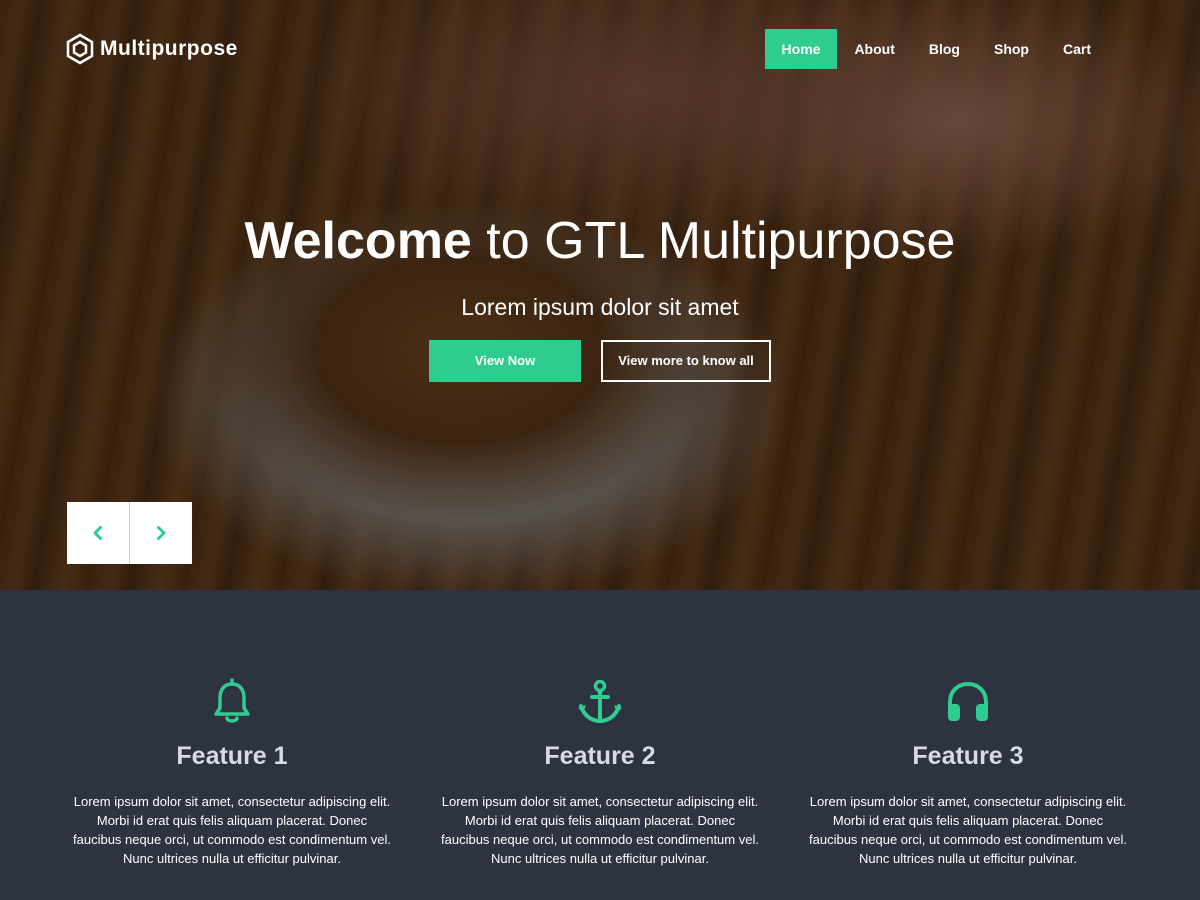 The height and width of the screenshot is (900, 1200). Describe the element at coordinates (1011, 49) in the screenshot. I see `nav-item-shop: Shop` at that location.